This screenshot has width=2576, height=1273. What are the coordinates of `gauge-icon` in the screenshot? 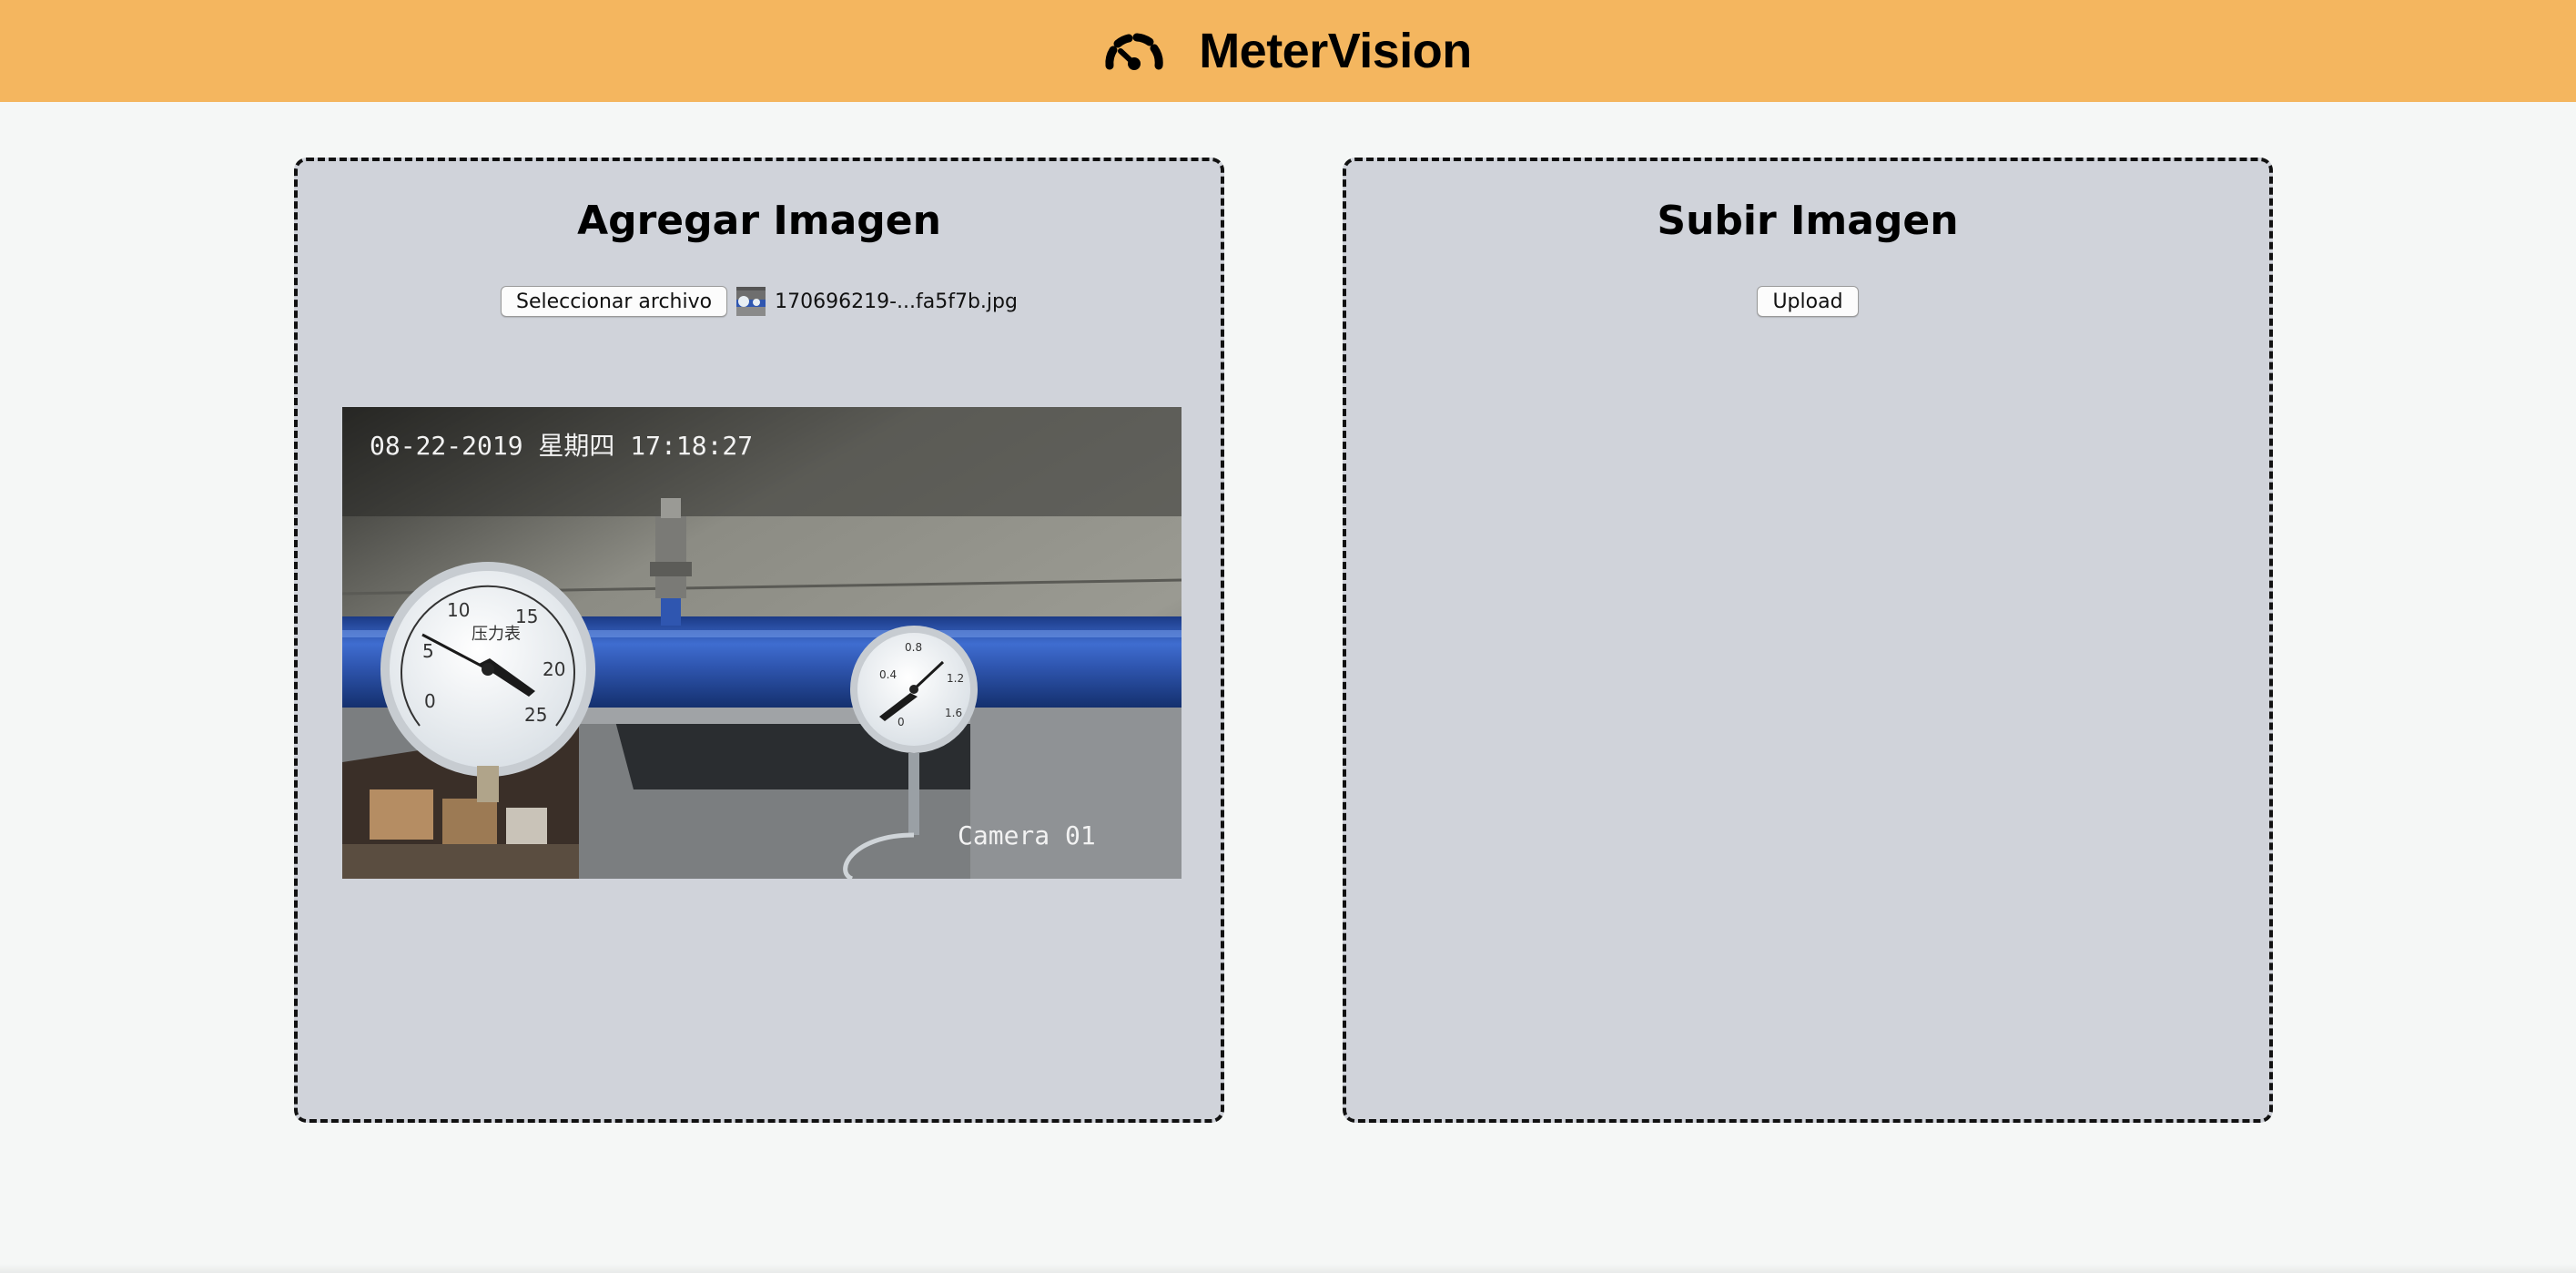 It's located at (1134, 51).